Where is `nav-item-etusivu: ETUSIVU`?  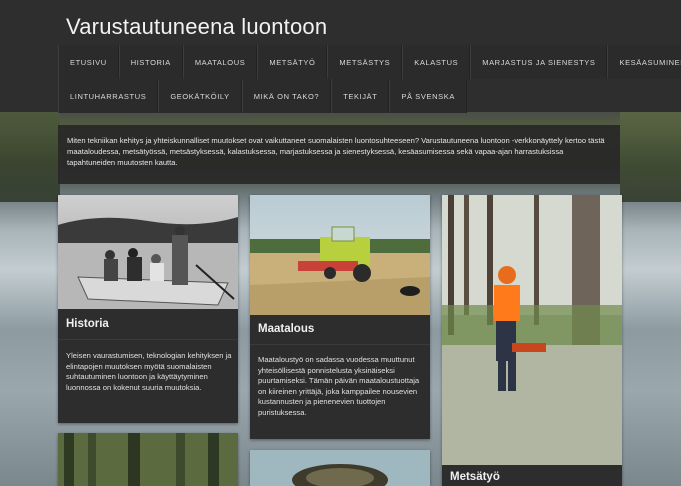
nav-item-etusivu: ETUSIVU is located at coordinates (88, 62).